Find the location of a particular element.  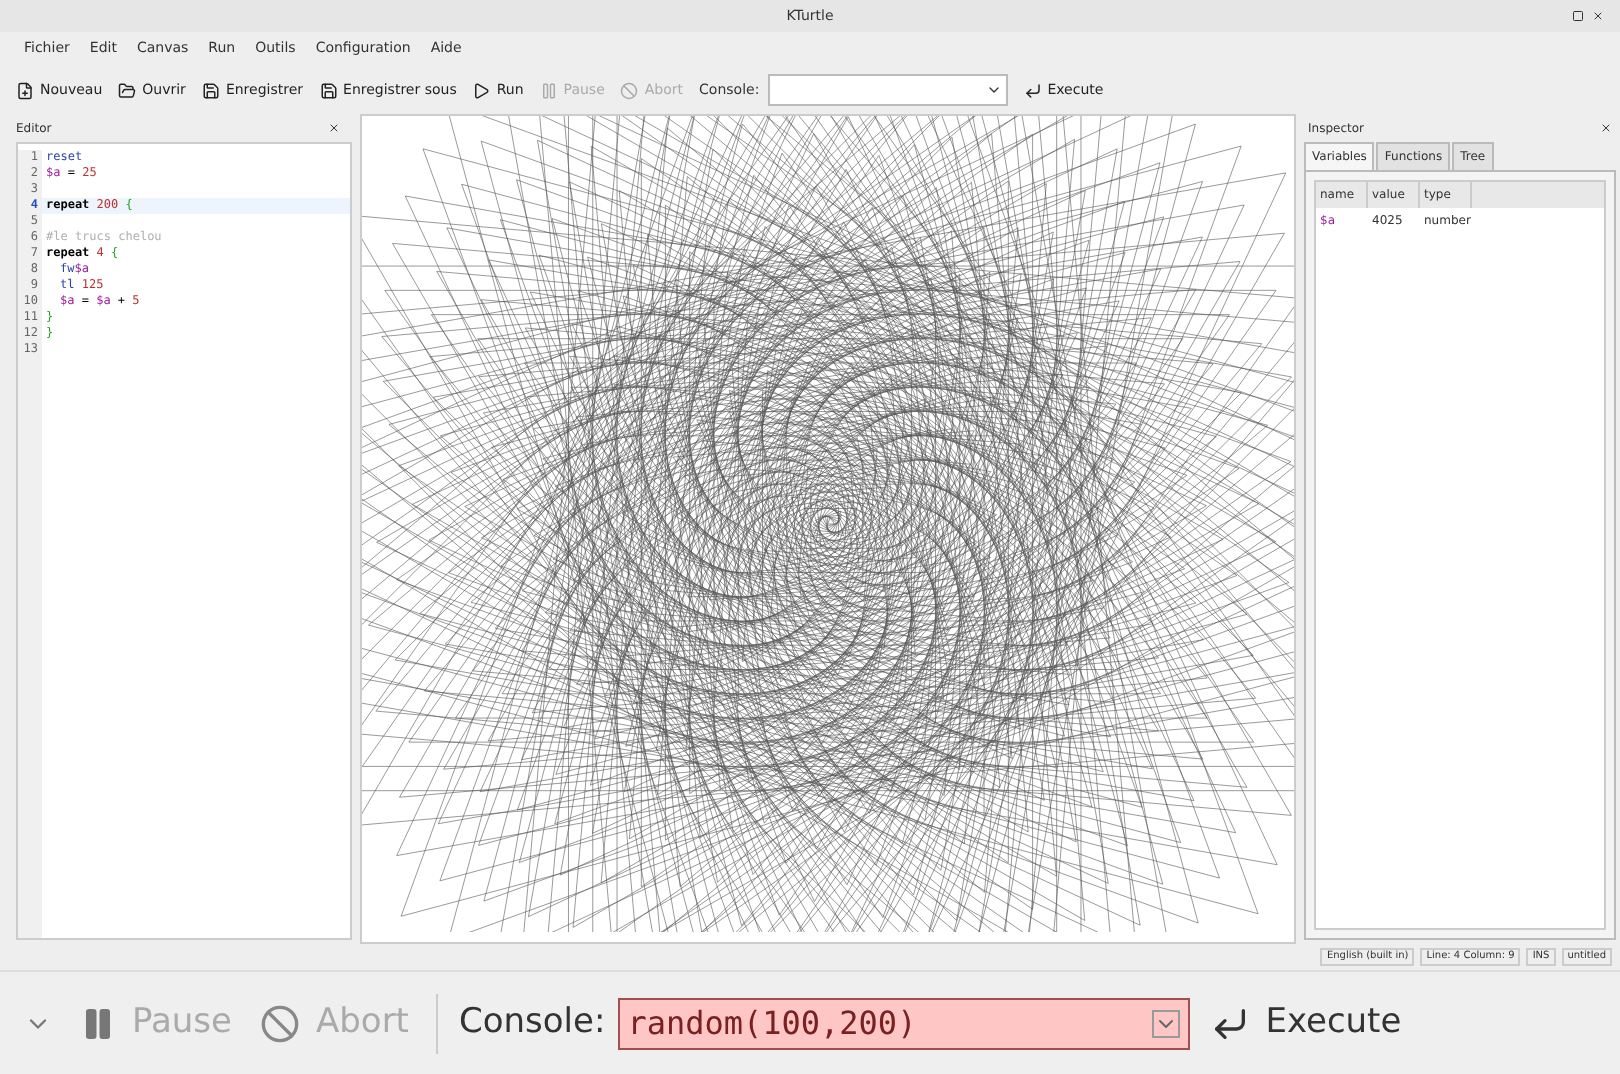

console-field is located at coordinates (887, 90).